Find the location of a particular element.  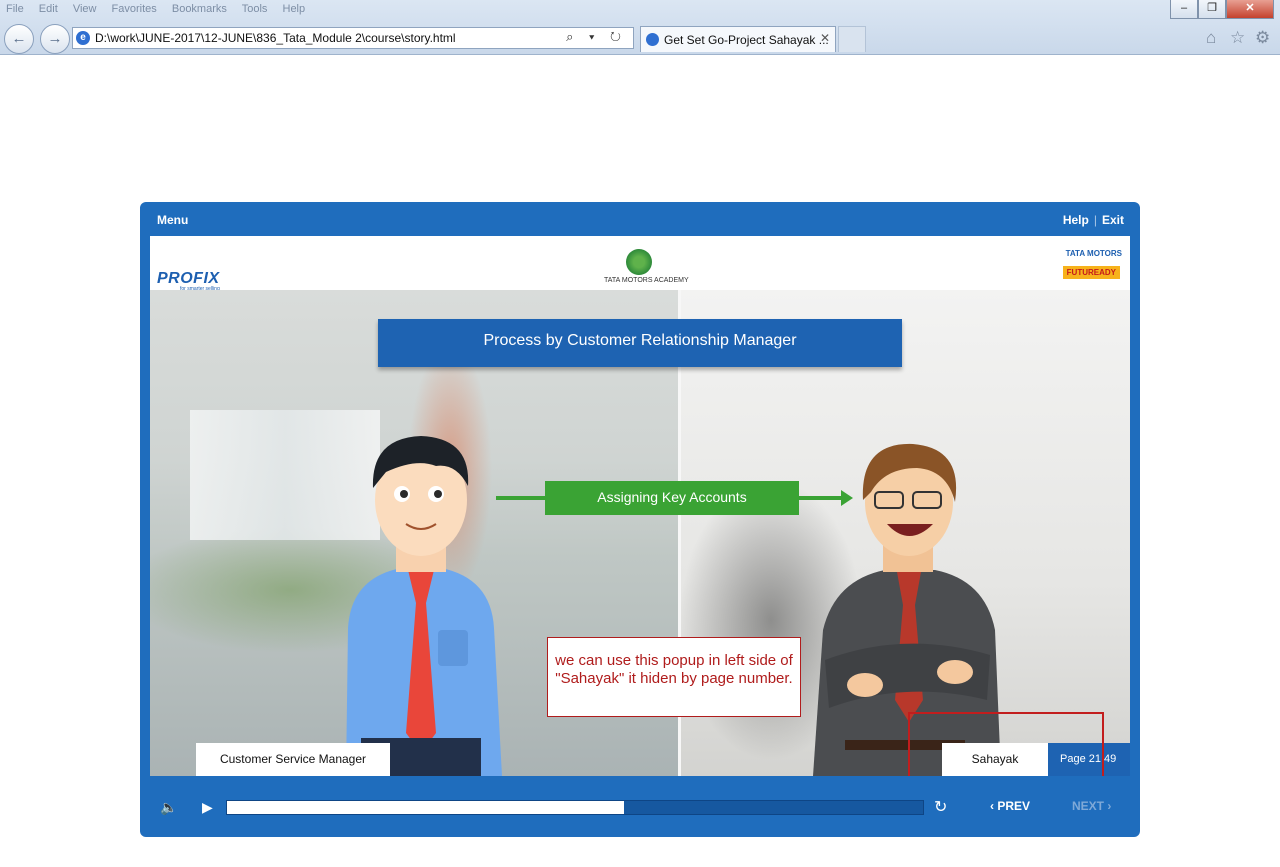

academy-tree-icon is located at coordinates (639, 262).